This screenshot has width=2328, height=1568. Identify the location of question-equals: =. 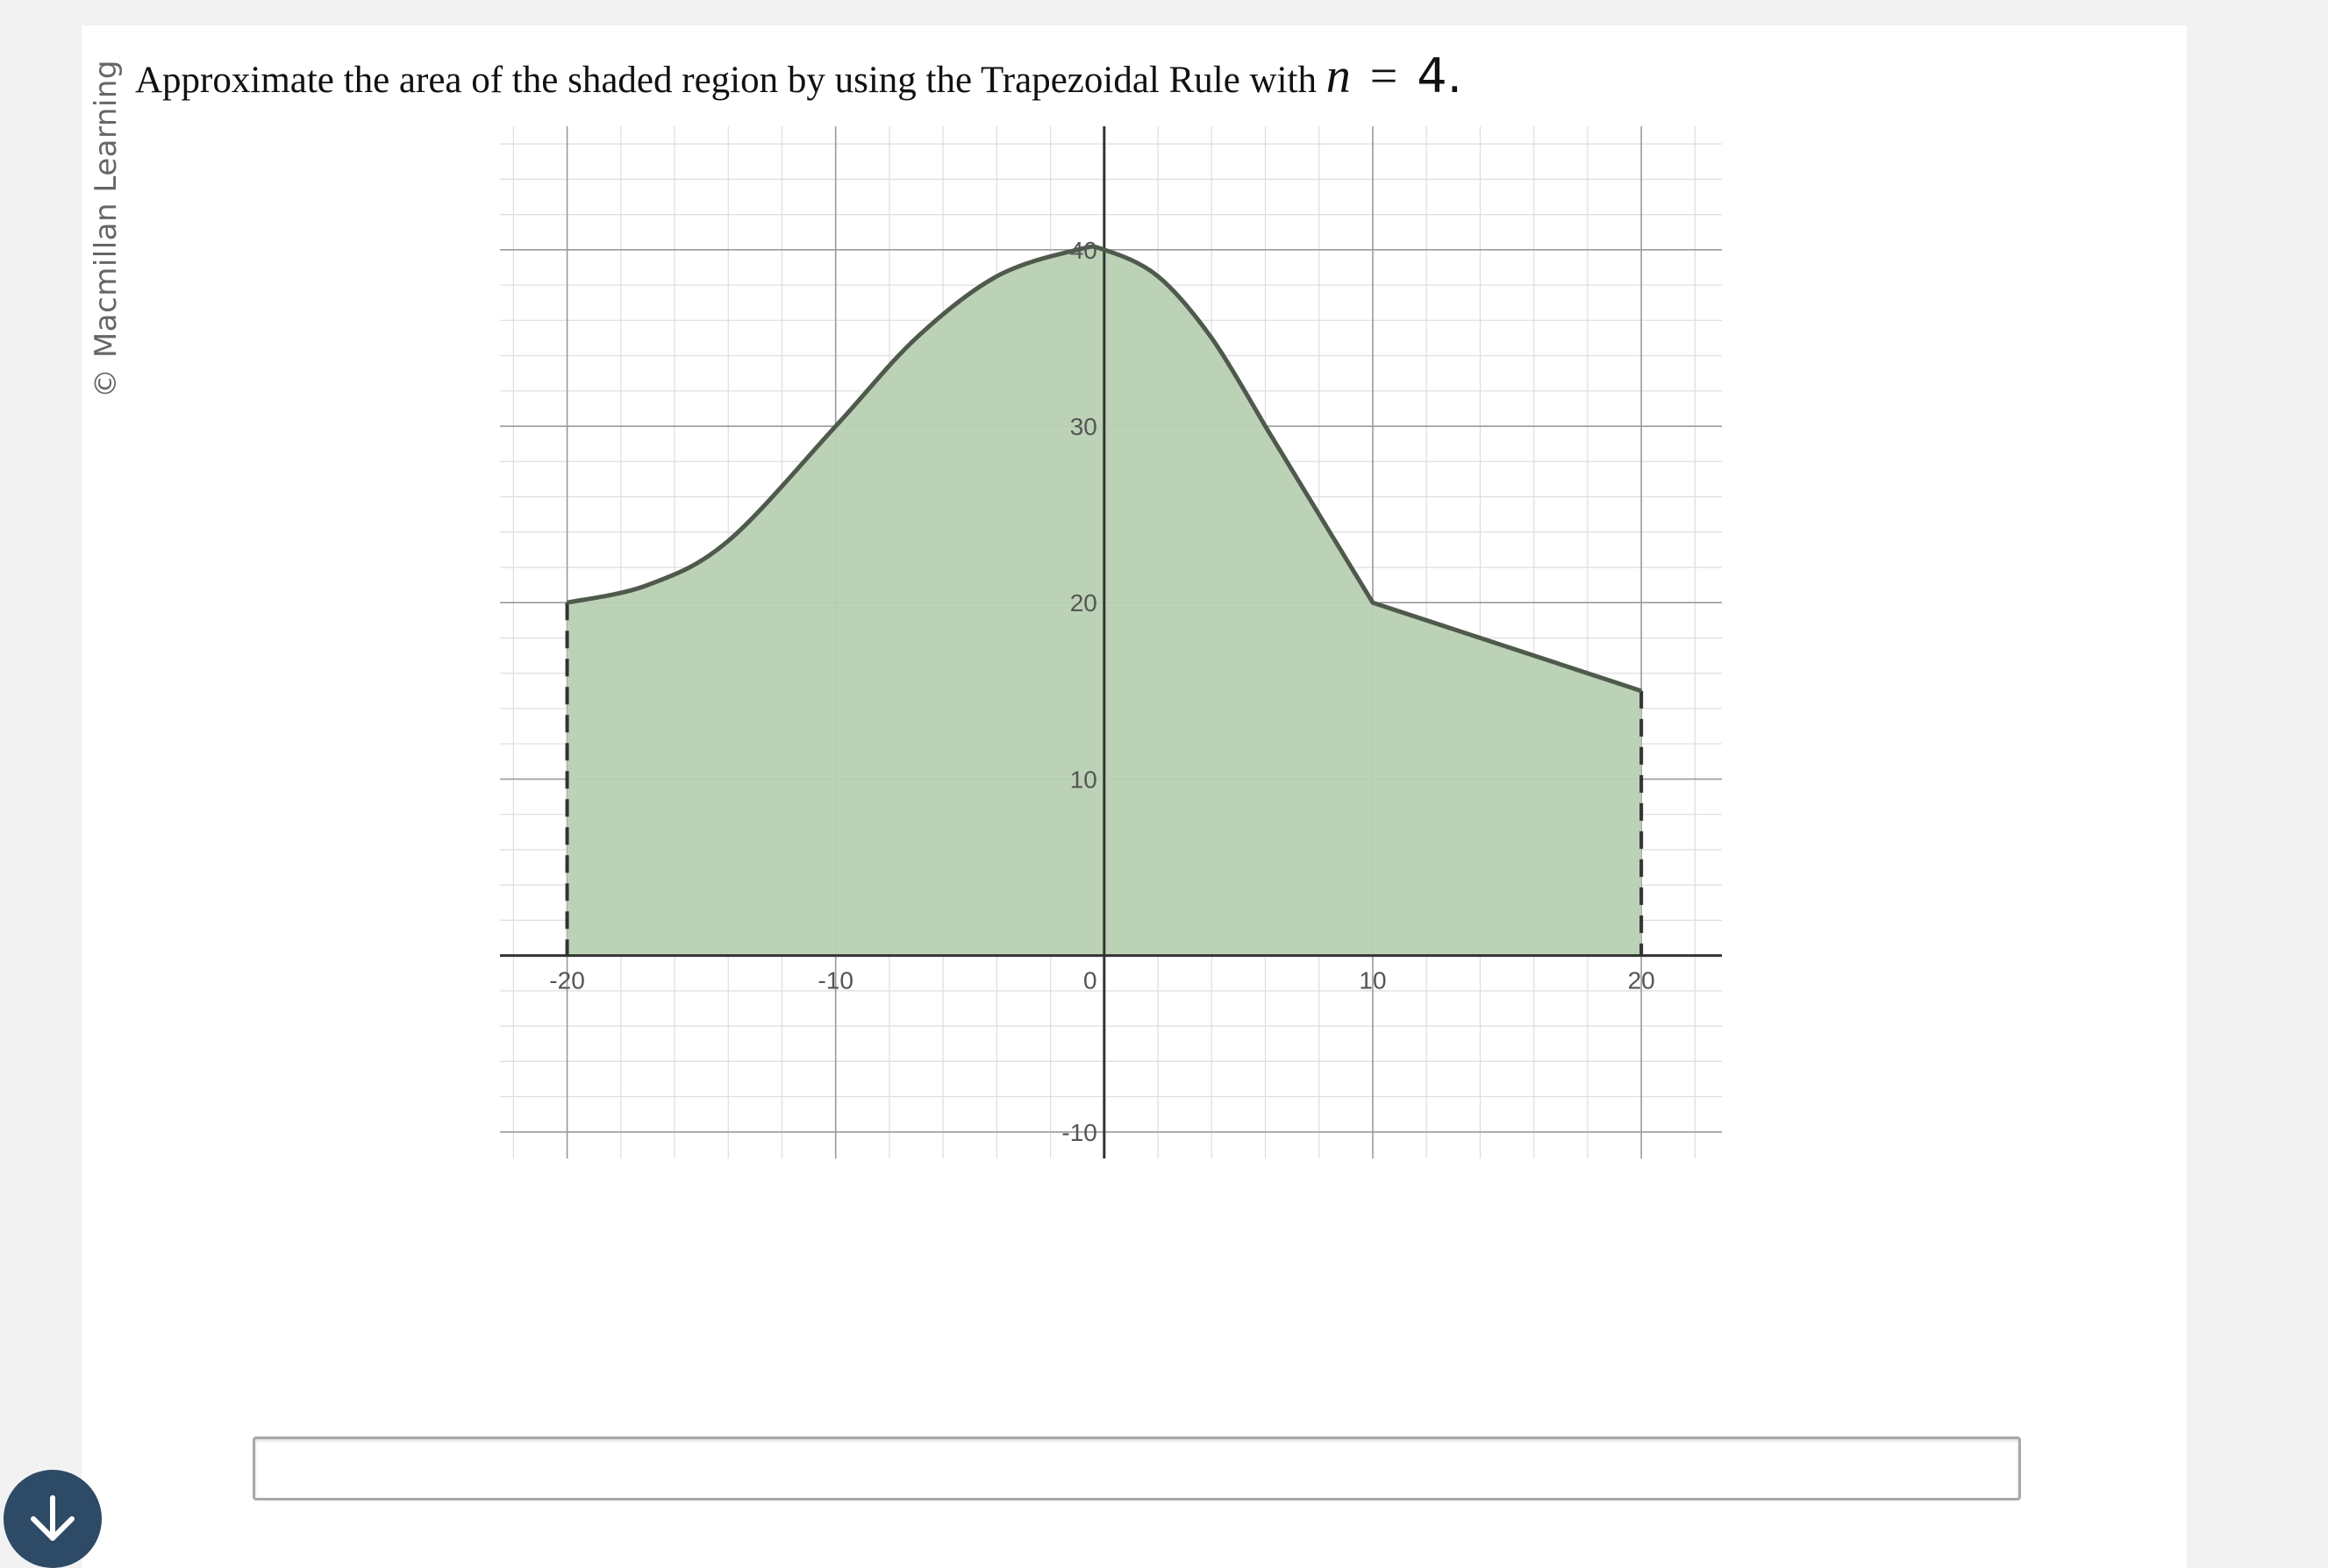
(1383, 76).